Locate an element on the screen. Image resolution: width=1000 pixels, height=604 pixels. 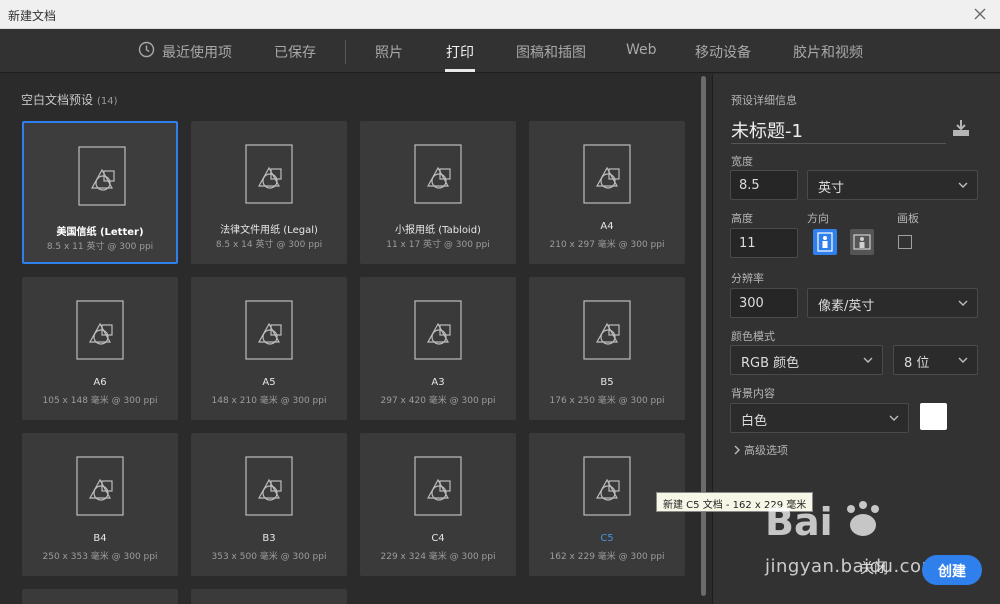
color-mode-select: RGB 颜色 is located at coordinates (806, 360).